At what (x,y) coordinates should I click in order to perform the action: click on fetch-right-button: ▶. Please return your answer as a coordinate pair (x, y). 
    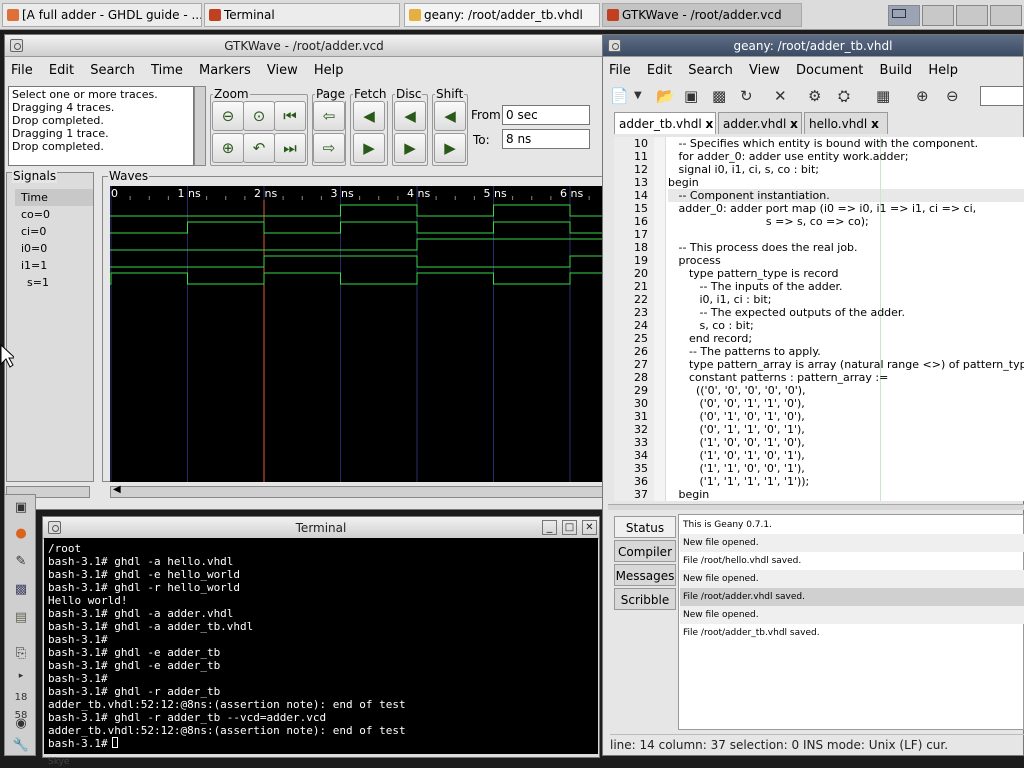
    Looking at the image, I should click on (369, 148).